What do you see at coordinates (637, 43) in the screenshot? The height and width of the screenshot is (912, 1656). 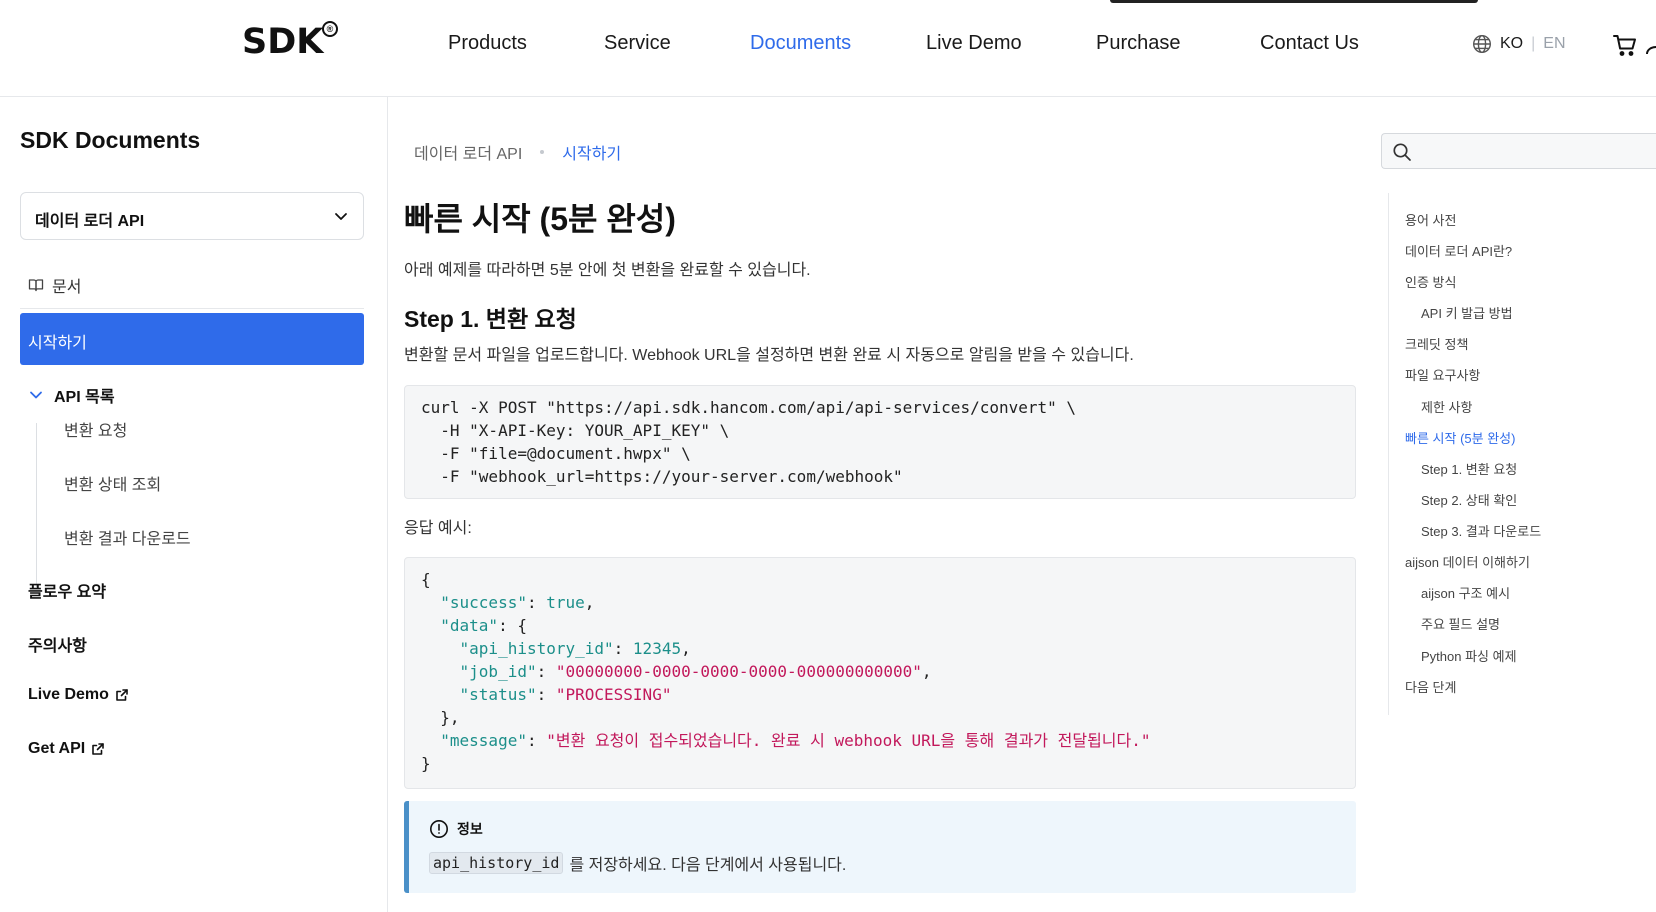 I see `nav-service: Service` at bounding box center [637, 43].